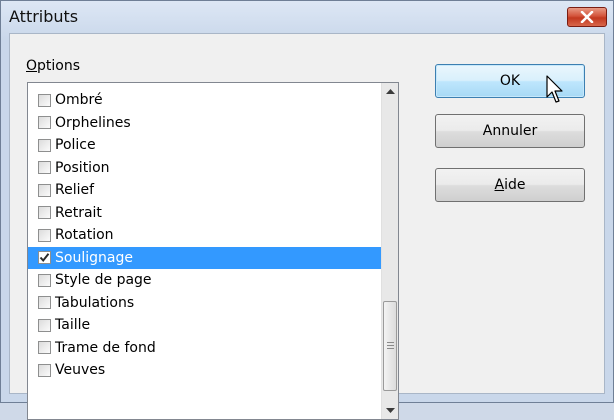  Describe the element at coordinates (205, 168) in the screenshot. I see `list-item: Position` at that location.